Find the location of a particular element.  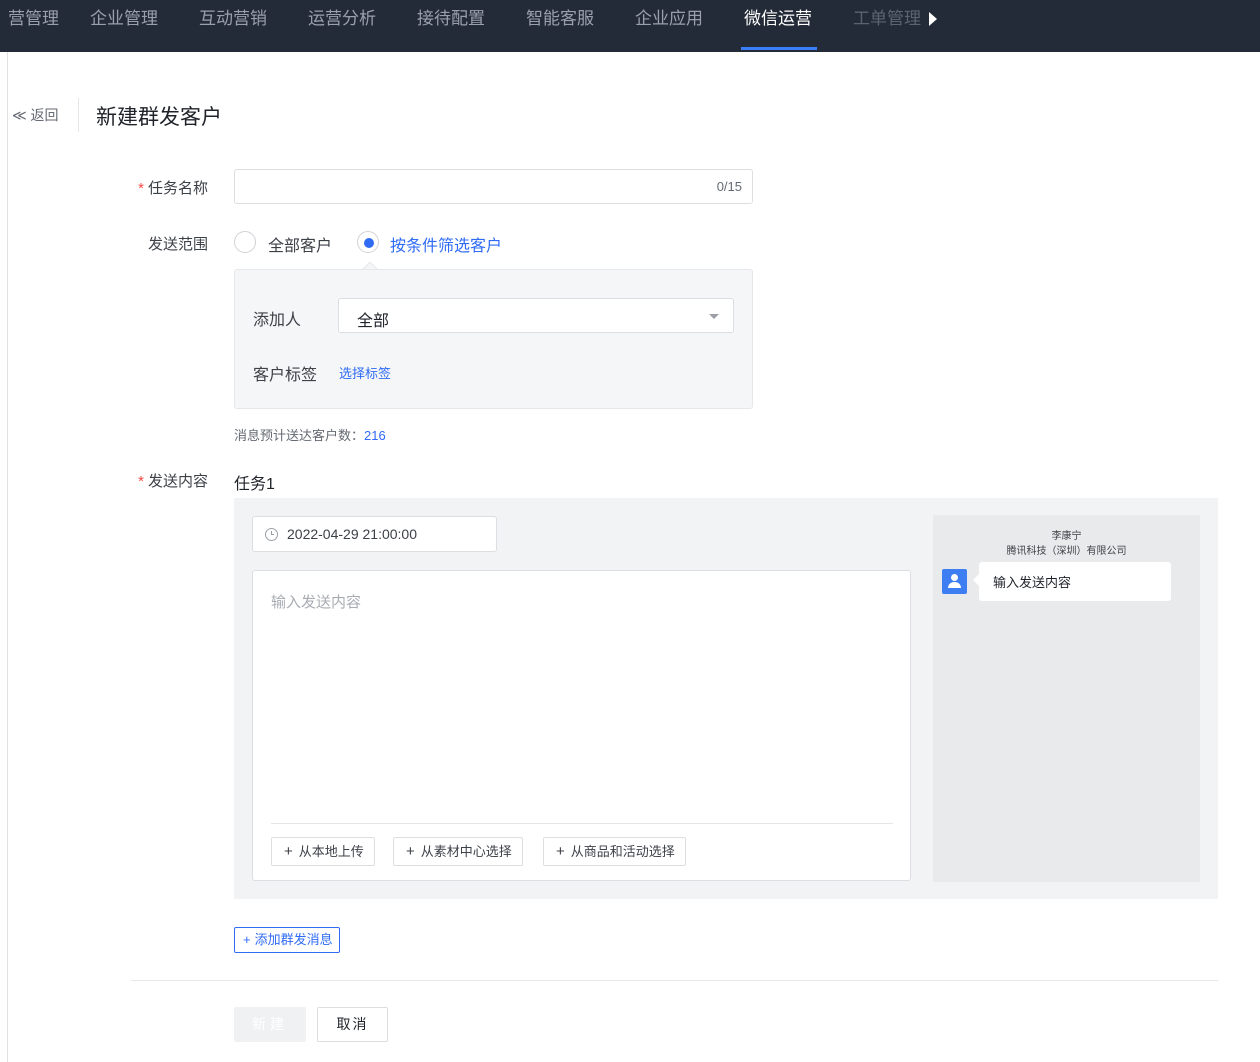

message-preview: 李康宁 腾讯科技（深圳）有限公司 输入发送内容 is located at coordinates (1066, 698).